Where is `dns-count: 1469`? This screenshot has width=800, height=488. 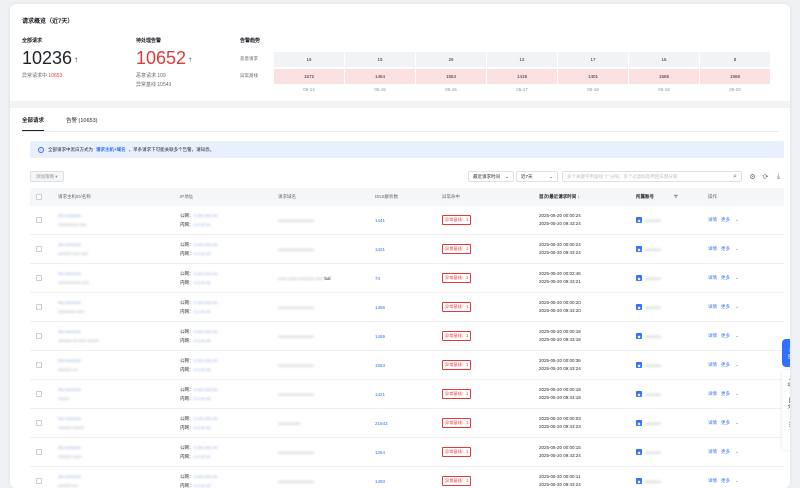
dns-count: 1469 is located at coordinates (402, 336).